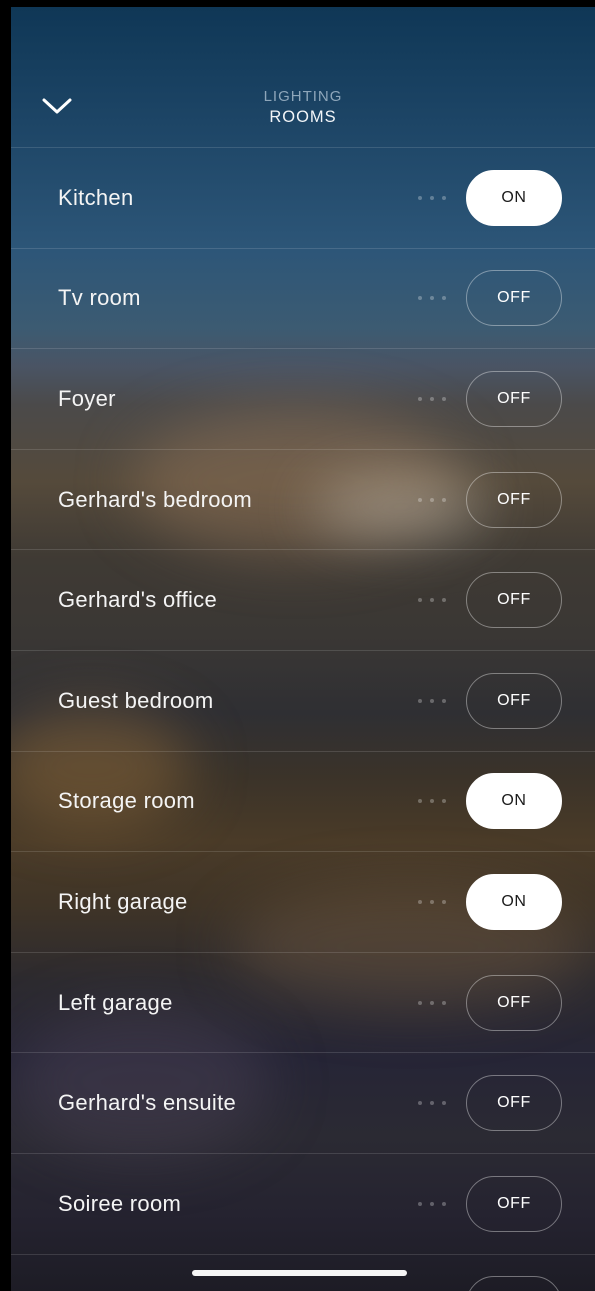 Image resolution: width=595 pixels, height=1291 pixels. I want to click on room-row: Kitchen ON, so click(303, 197).